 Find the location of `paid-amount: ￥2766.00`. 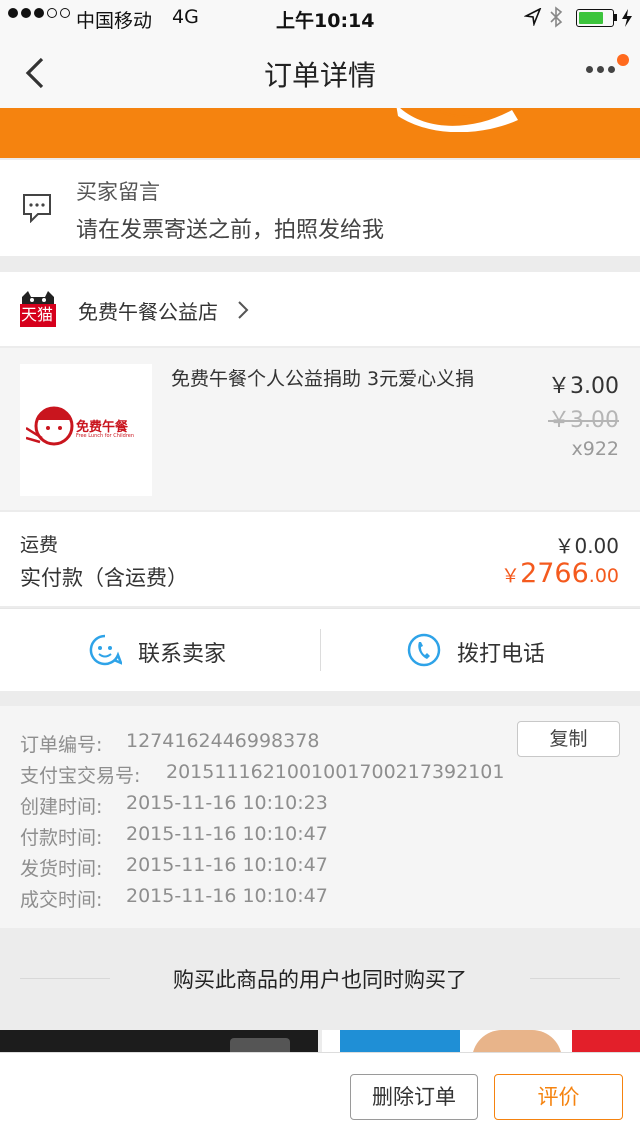

paid-amount: ￥2766.00 is located at coordinates (560, 573).